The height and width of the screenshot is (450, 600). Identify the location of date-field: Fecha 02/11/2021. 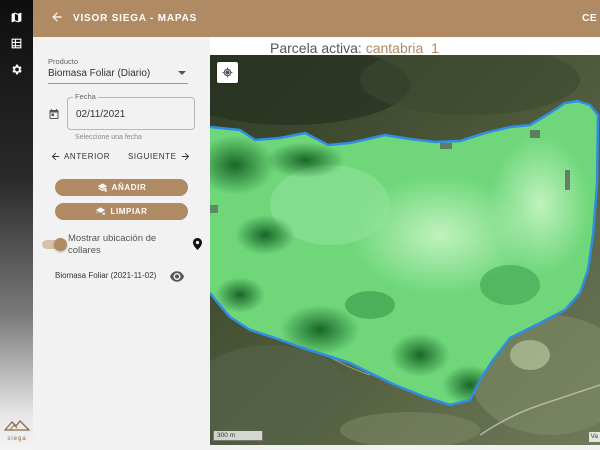
(131, 111).